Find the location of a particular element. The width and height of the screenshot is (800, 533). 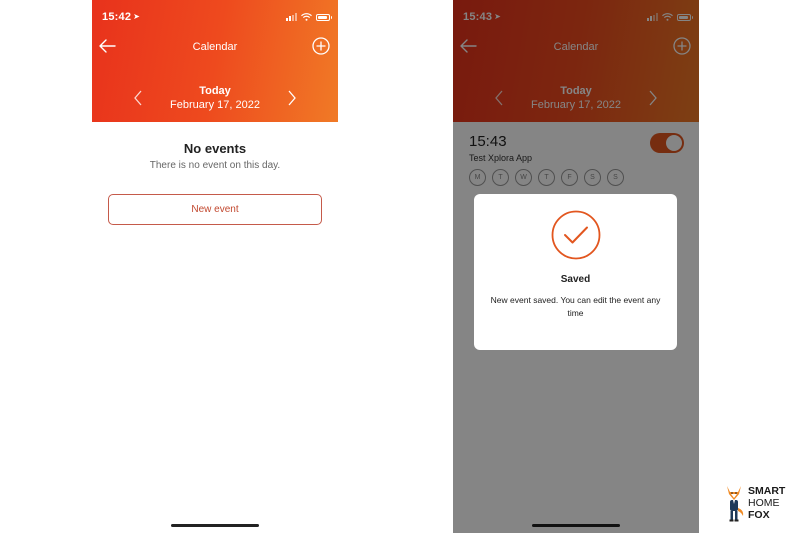

chevron-right-icon is located at coordinates (292, 98).